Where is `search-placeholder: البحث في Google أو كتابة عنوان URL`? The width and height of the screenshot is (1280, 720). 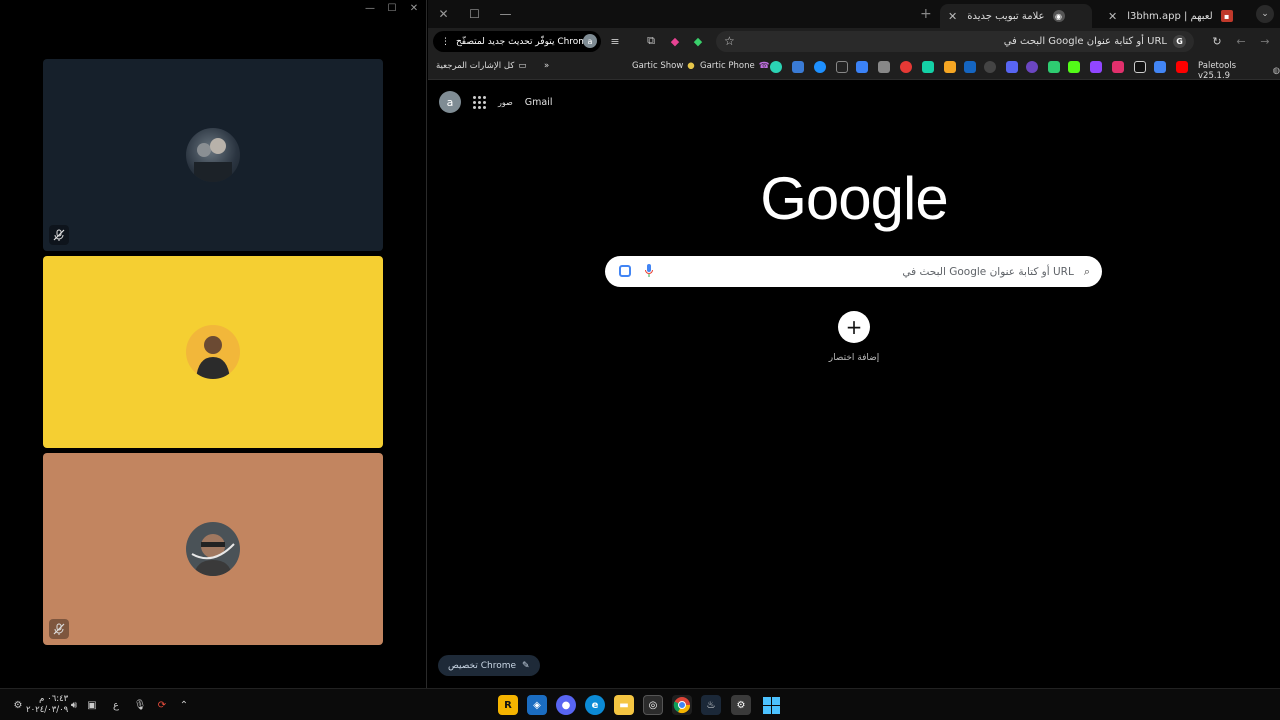
search-placeholder: البحث في Google أو كتابة عنوان URL is located at coordinates (988, 271).